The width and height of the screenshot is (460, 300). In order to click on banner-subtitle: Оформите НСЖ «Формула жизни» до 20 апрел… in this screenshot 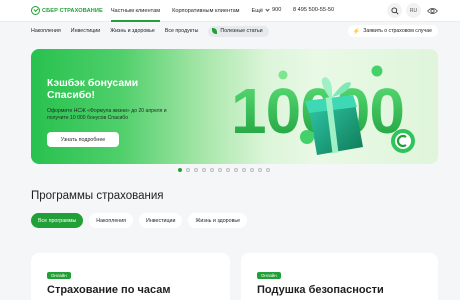, I will do `click(107, 114)`.